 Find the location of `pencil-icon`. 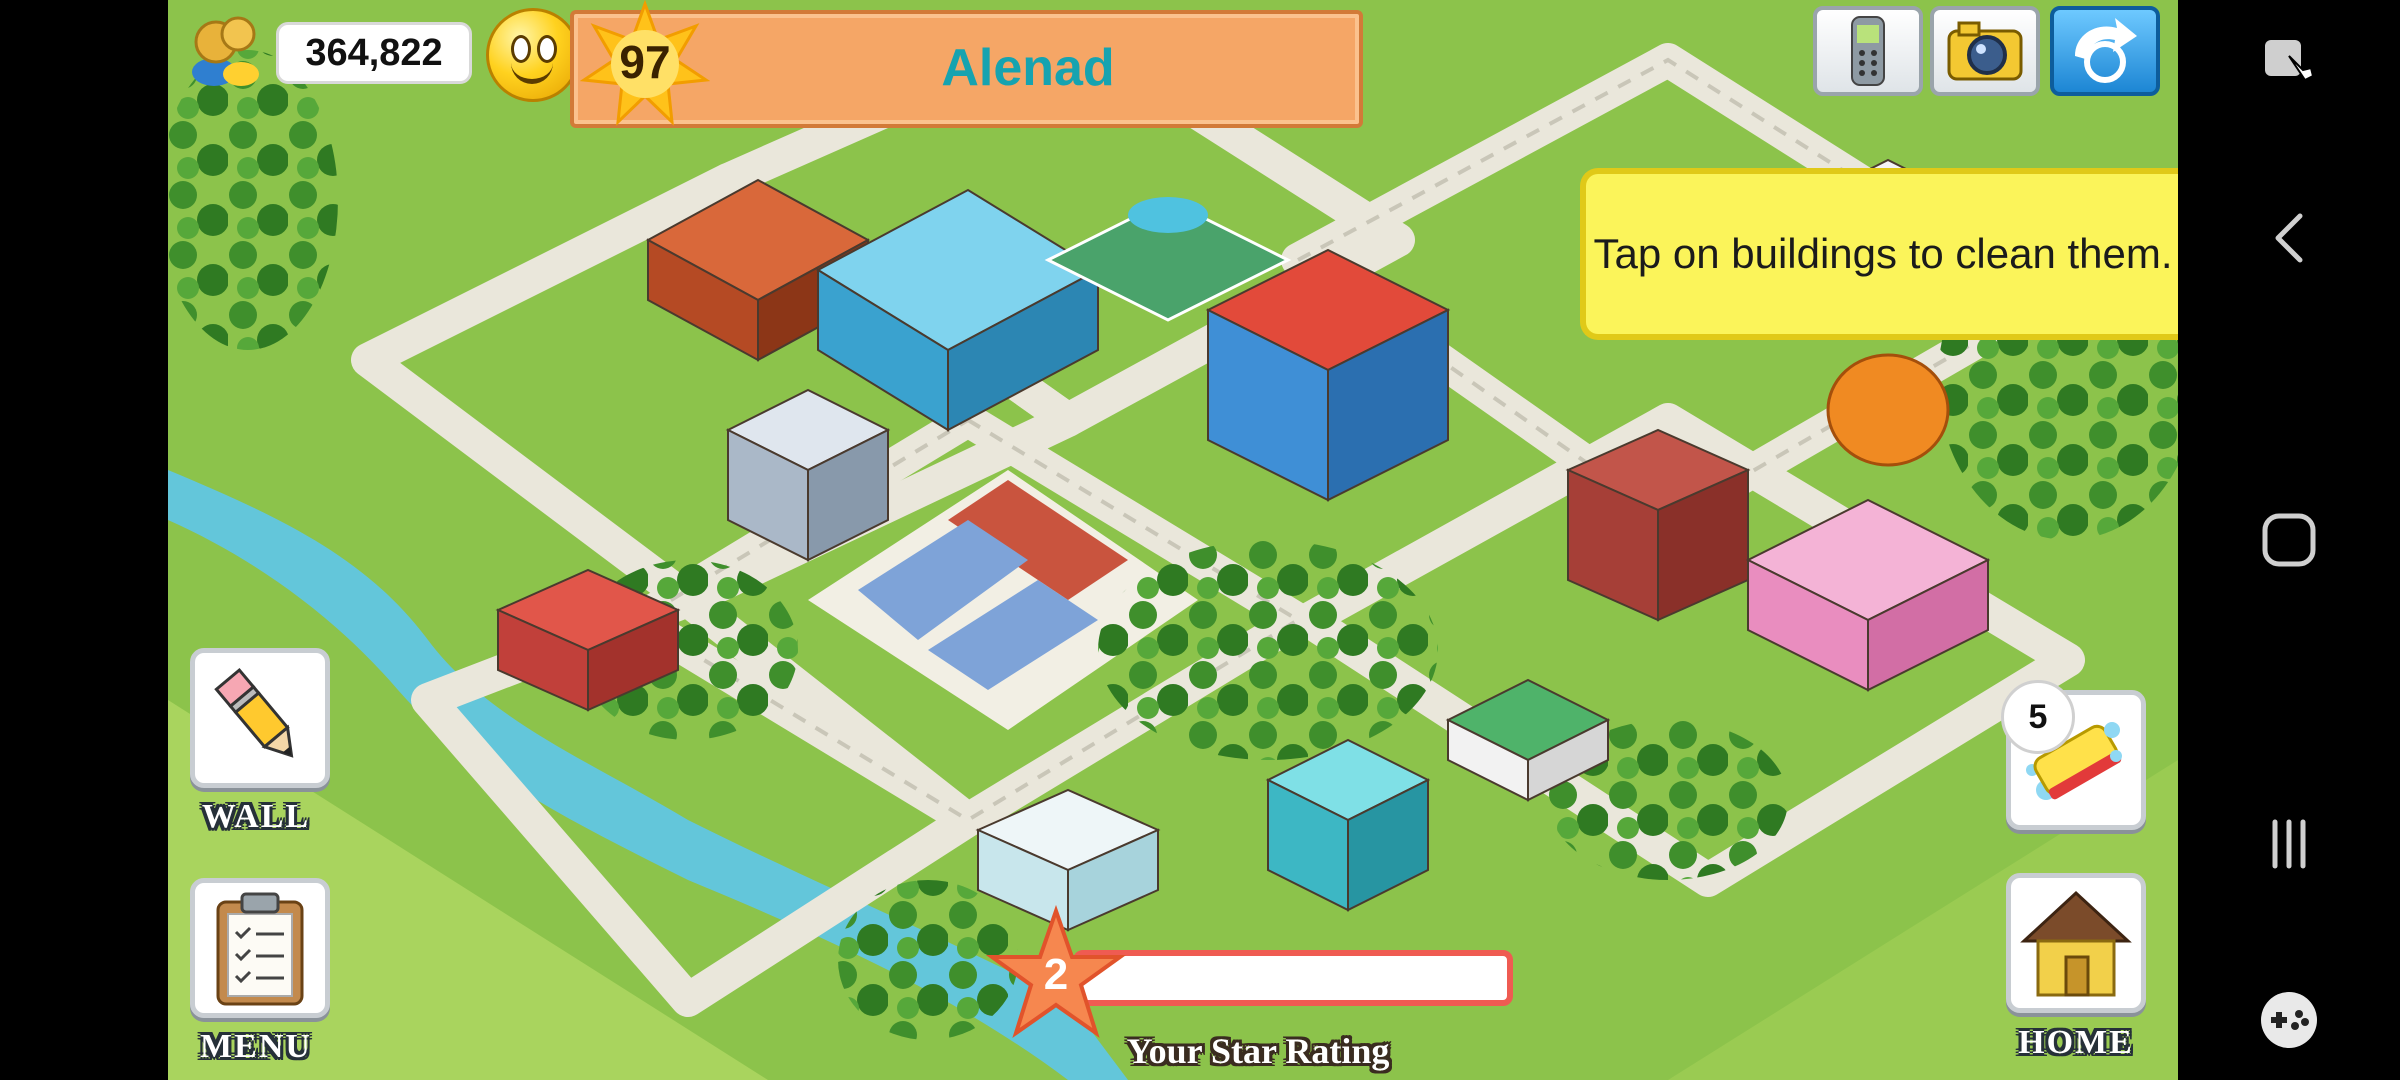

pencil-icon is located at coordinates (254, 712).